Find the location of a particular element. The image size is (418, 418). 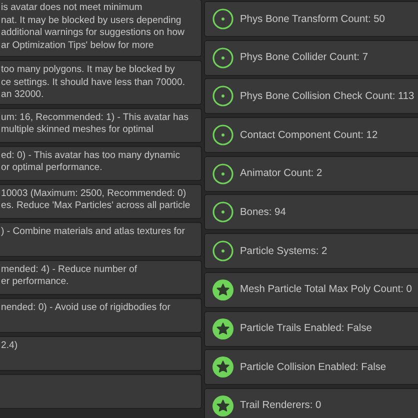

message-text: ) - Combine materials and atlas textures for is located at coordinates (93, 232).